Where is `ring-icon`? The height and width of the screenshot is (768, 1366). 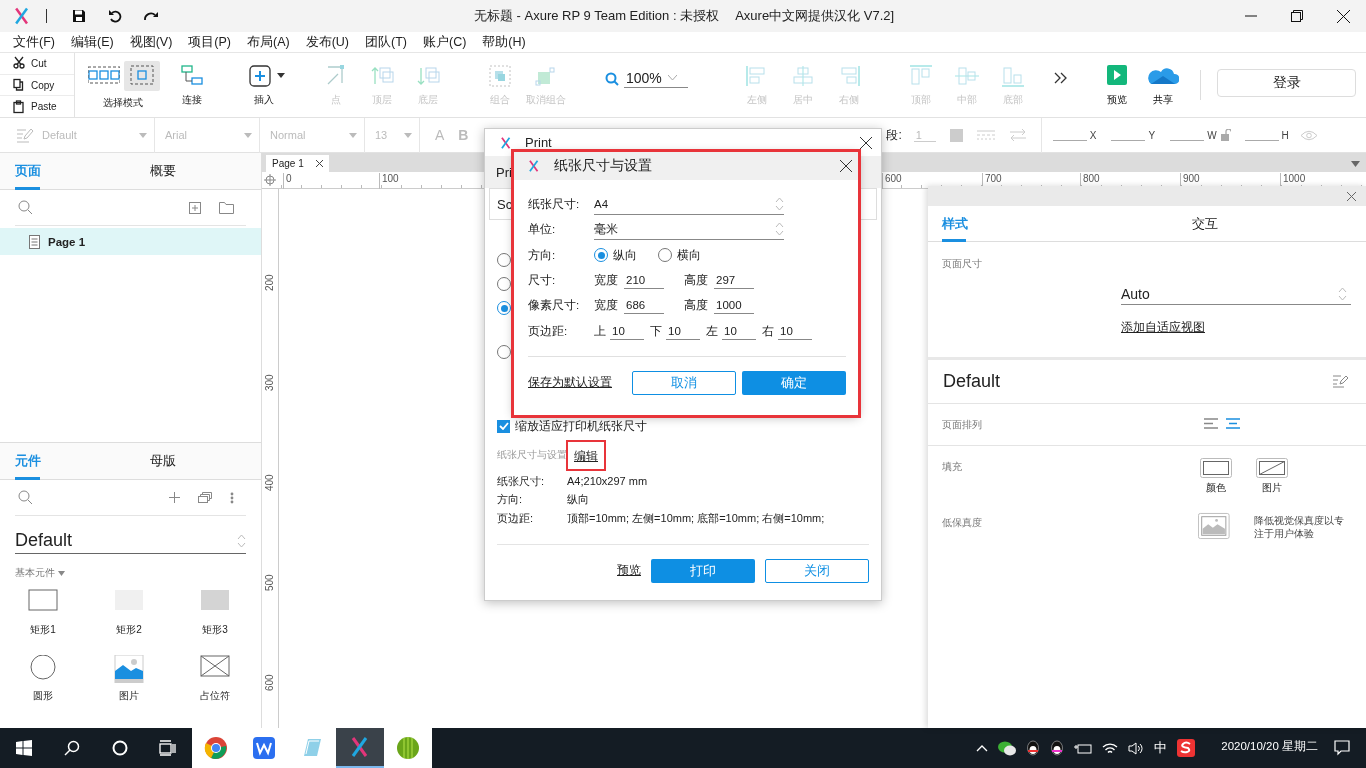
ring-icon is located at coordinates (120, 748).